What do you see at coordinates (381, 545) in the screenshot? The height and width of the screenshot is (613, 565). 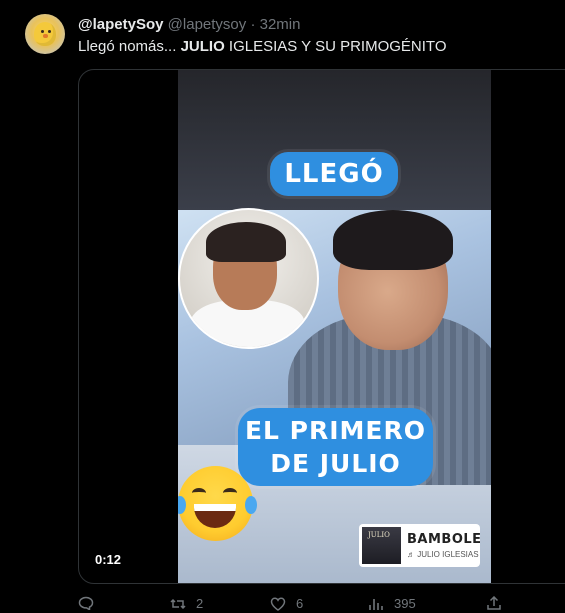 I see `album-cover: JULIO` at bounding box center [381, 545].